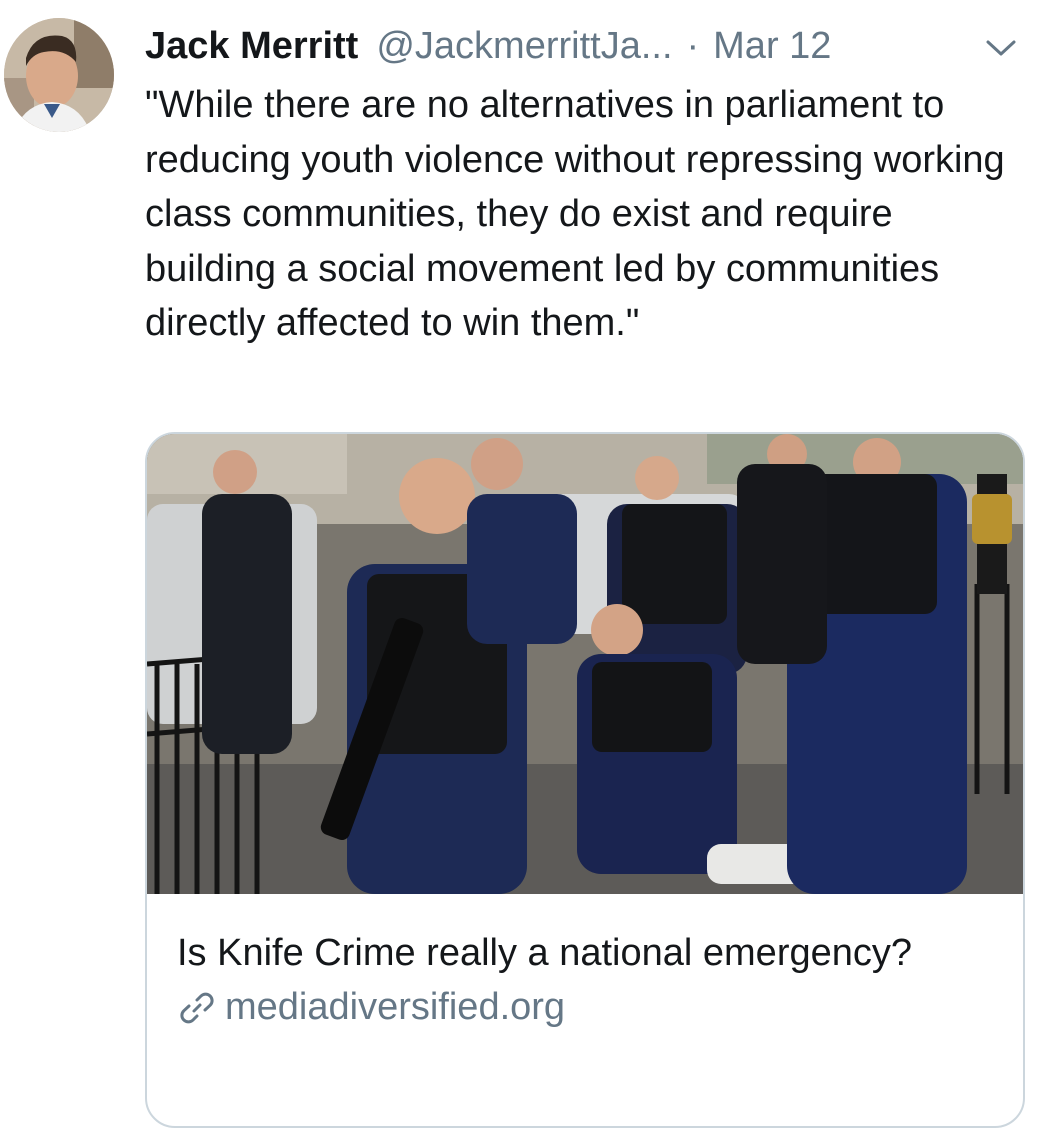 This screenshot has height=1143, width=1049. Describe the element at coordinates (585, 1007) in the screenshot. I see `card-link: mediadiversified.org` at that location.